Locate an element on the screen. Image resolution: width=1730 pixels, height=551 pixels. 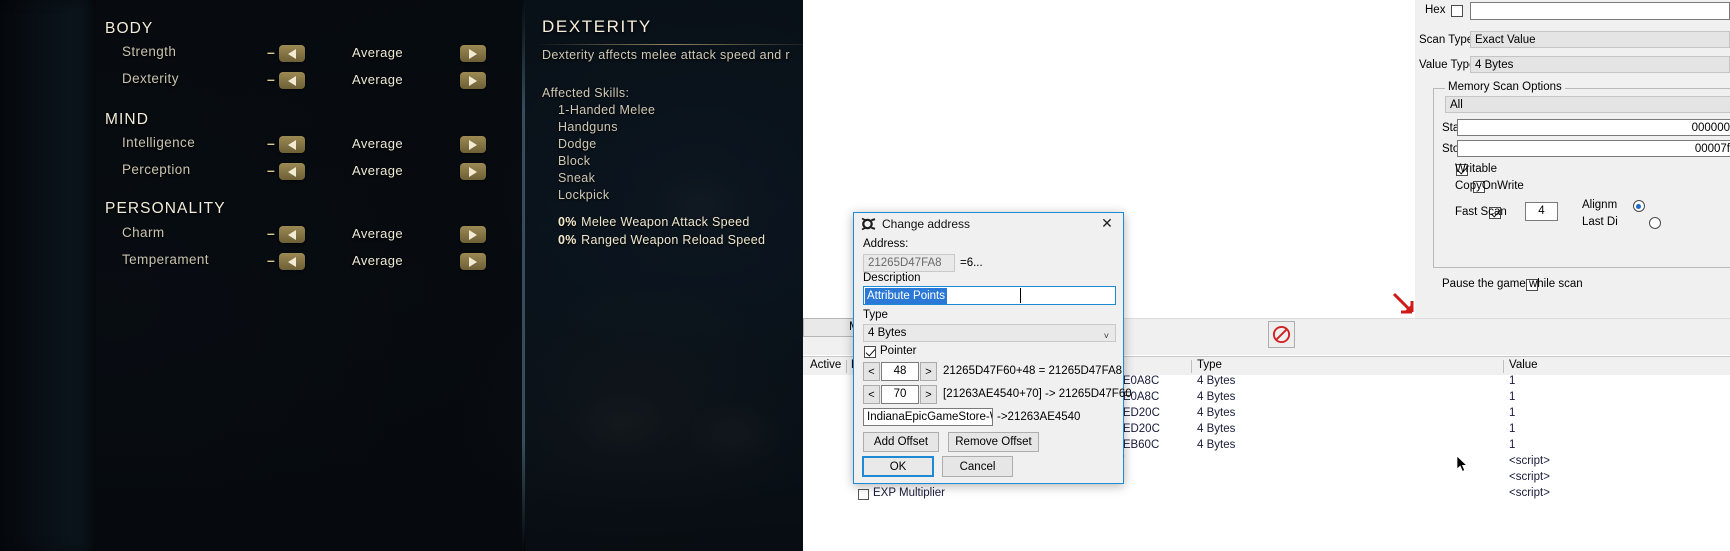
scan-type-select: Exact Value is located at coordinates (1600, 39).